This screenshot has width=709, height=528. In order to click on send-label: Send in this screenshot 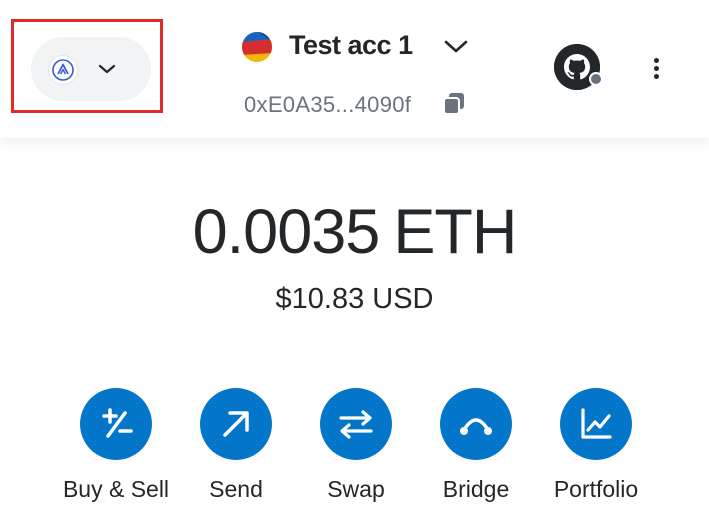, I will do `click(236, 489)`.